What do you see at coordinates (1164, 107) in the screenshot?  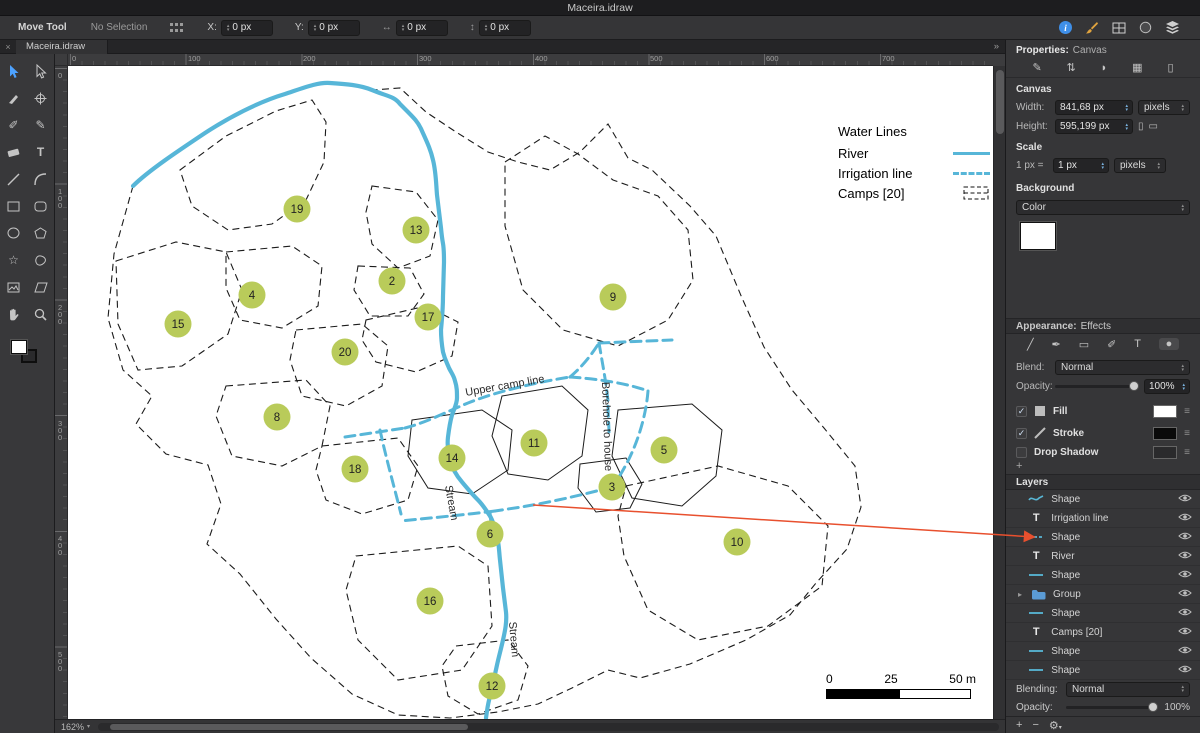 I see `width-unit-select: pixels ▴ ▾` at bounding box center [1164, 107].